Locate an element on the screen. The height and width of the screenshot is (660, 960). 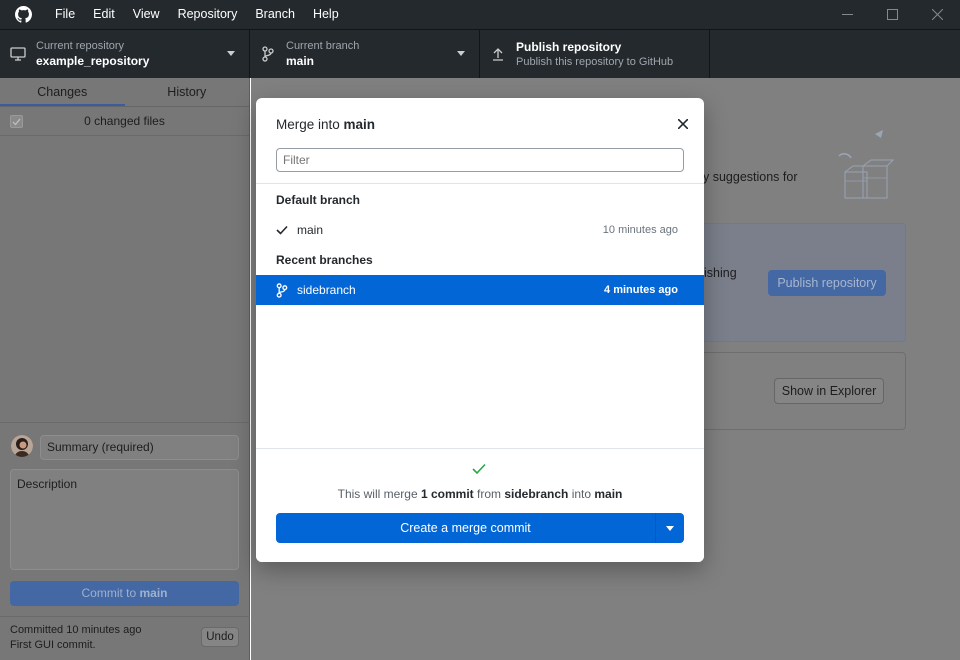
tab-history: History is located at coordinates (187, 92).